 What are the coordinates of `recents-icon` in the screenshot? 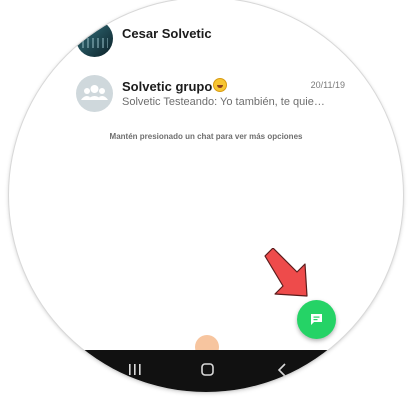 It's located at (135, 369).